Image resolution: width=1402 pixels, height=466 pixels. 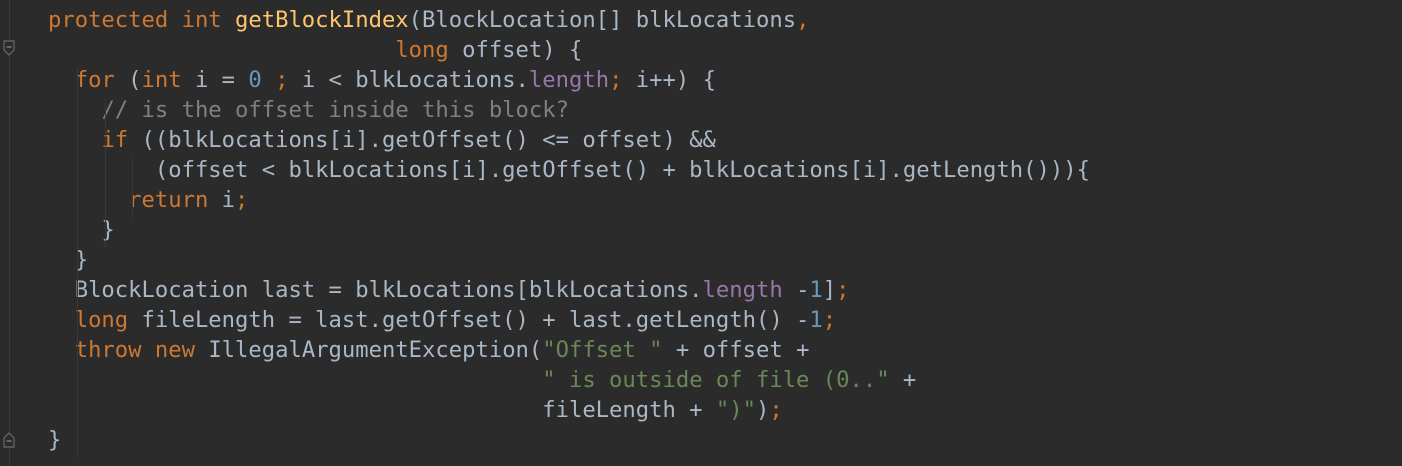 I want to click on code-token: -, so click(x=803, y=290).